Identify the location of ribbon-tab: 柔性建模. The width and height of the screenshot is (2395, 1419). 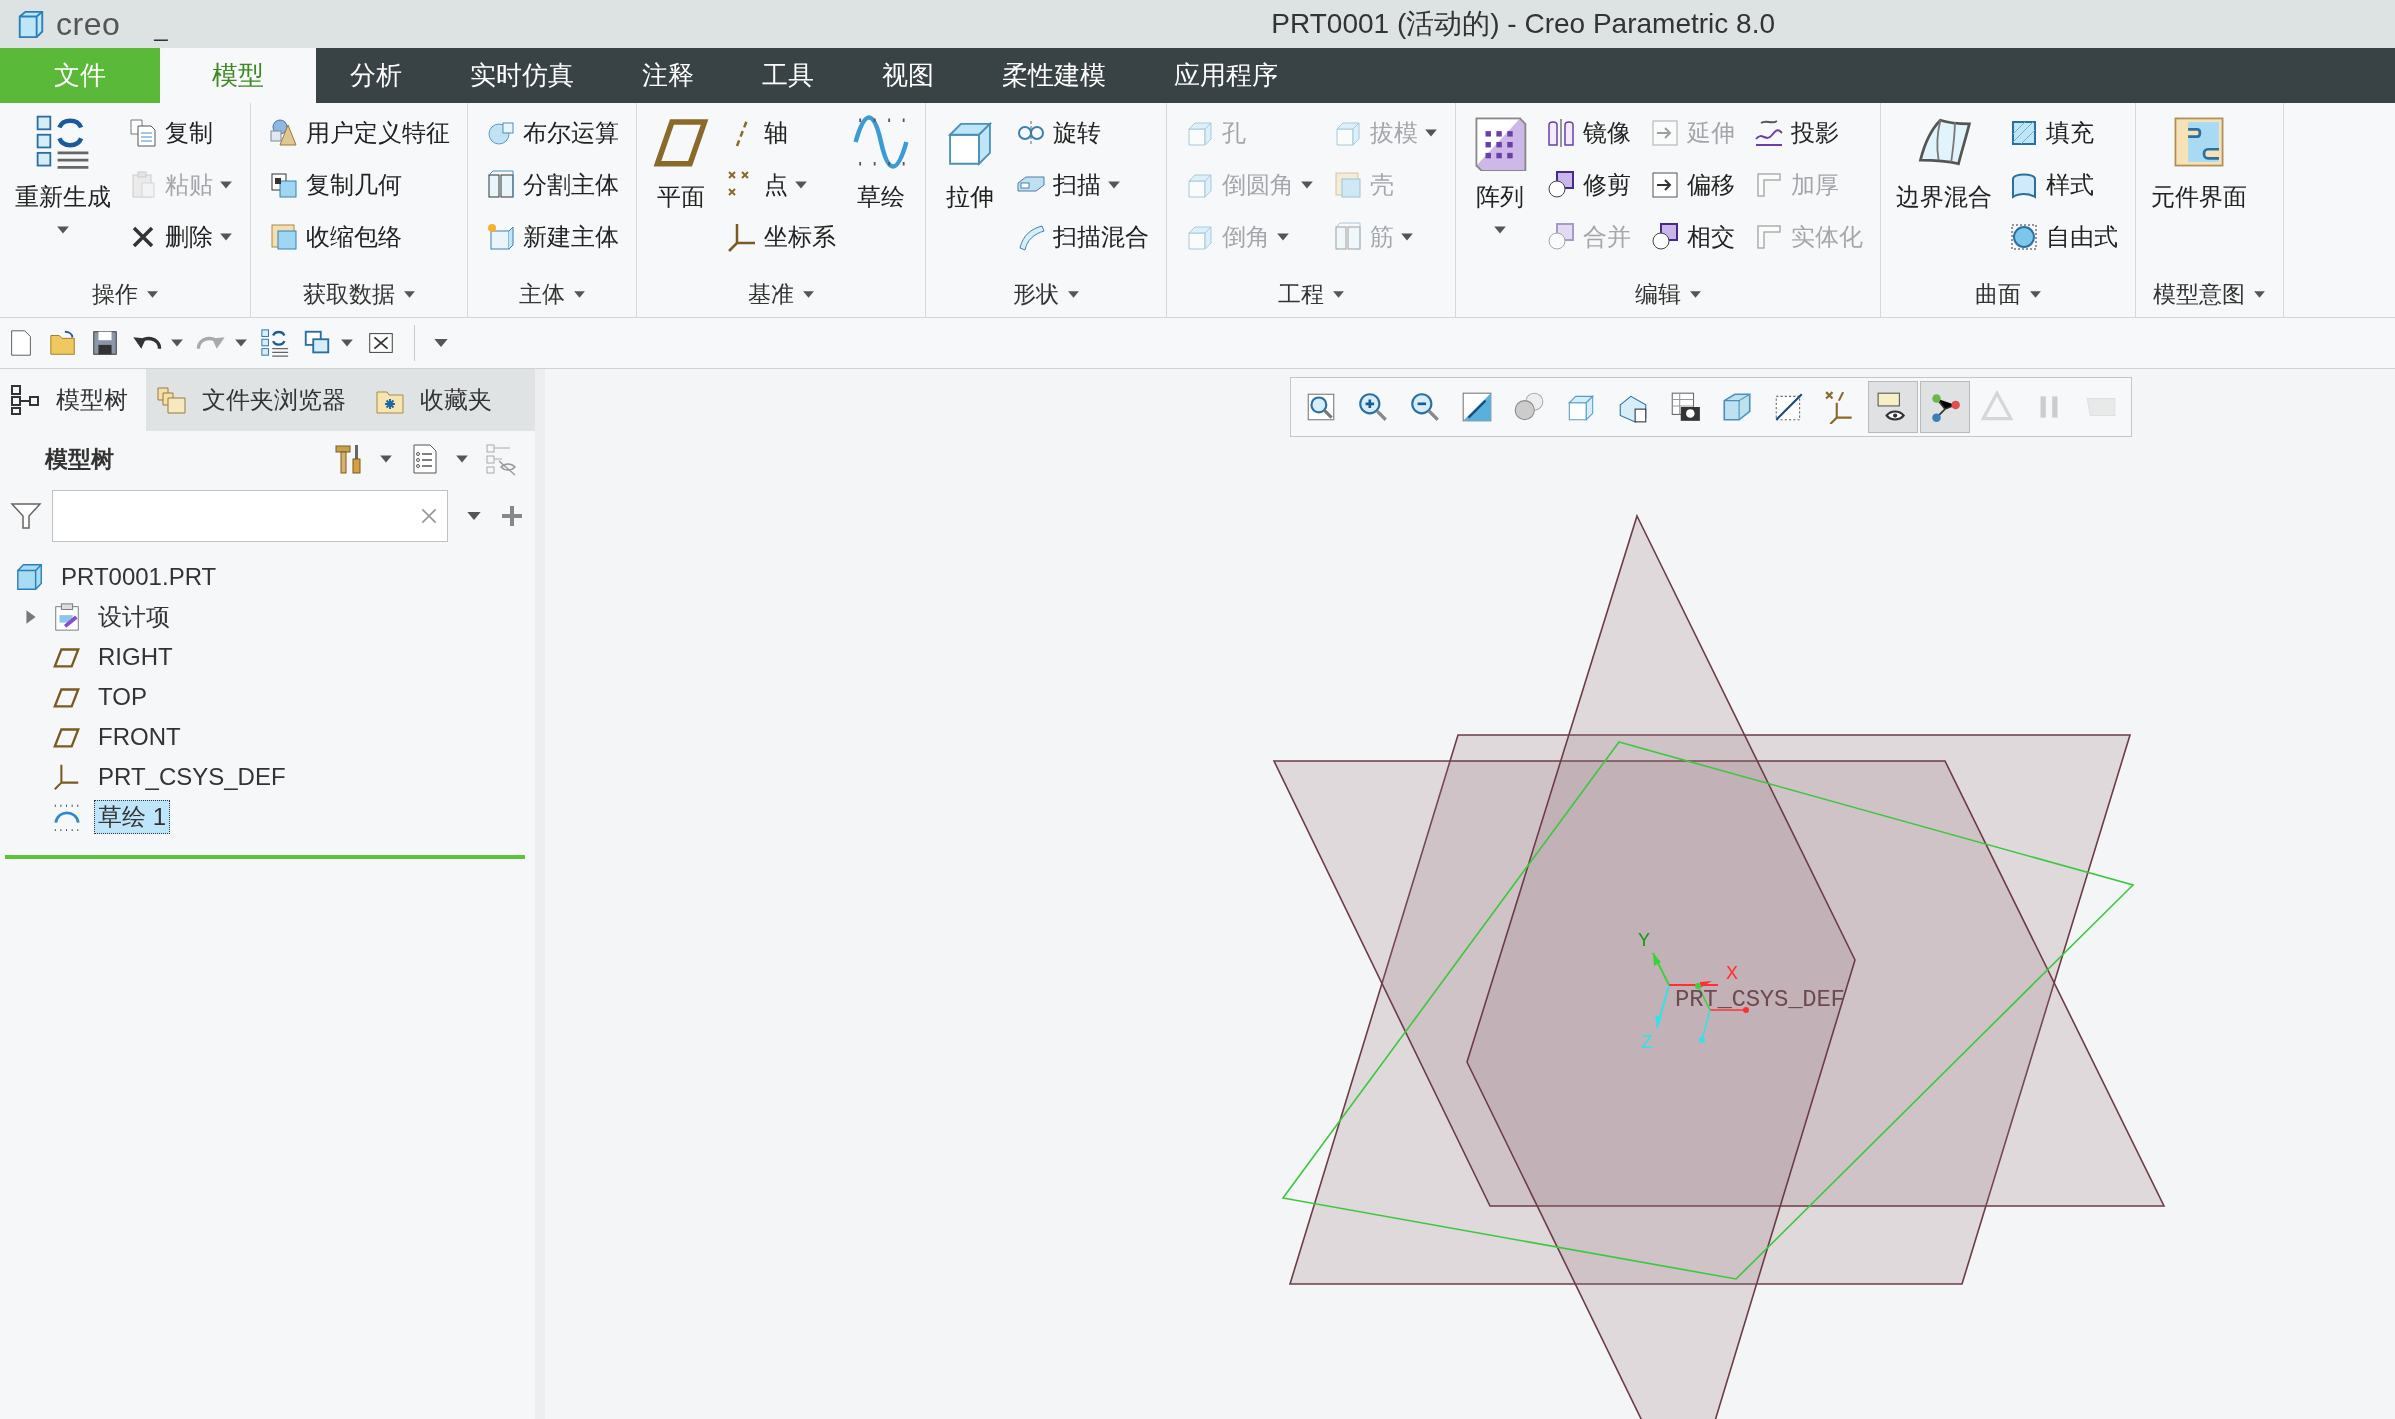
(1054, 75).